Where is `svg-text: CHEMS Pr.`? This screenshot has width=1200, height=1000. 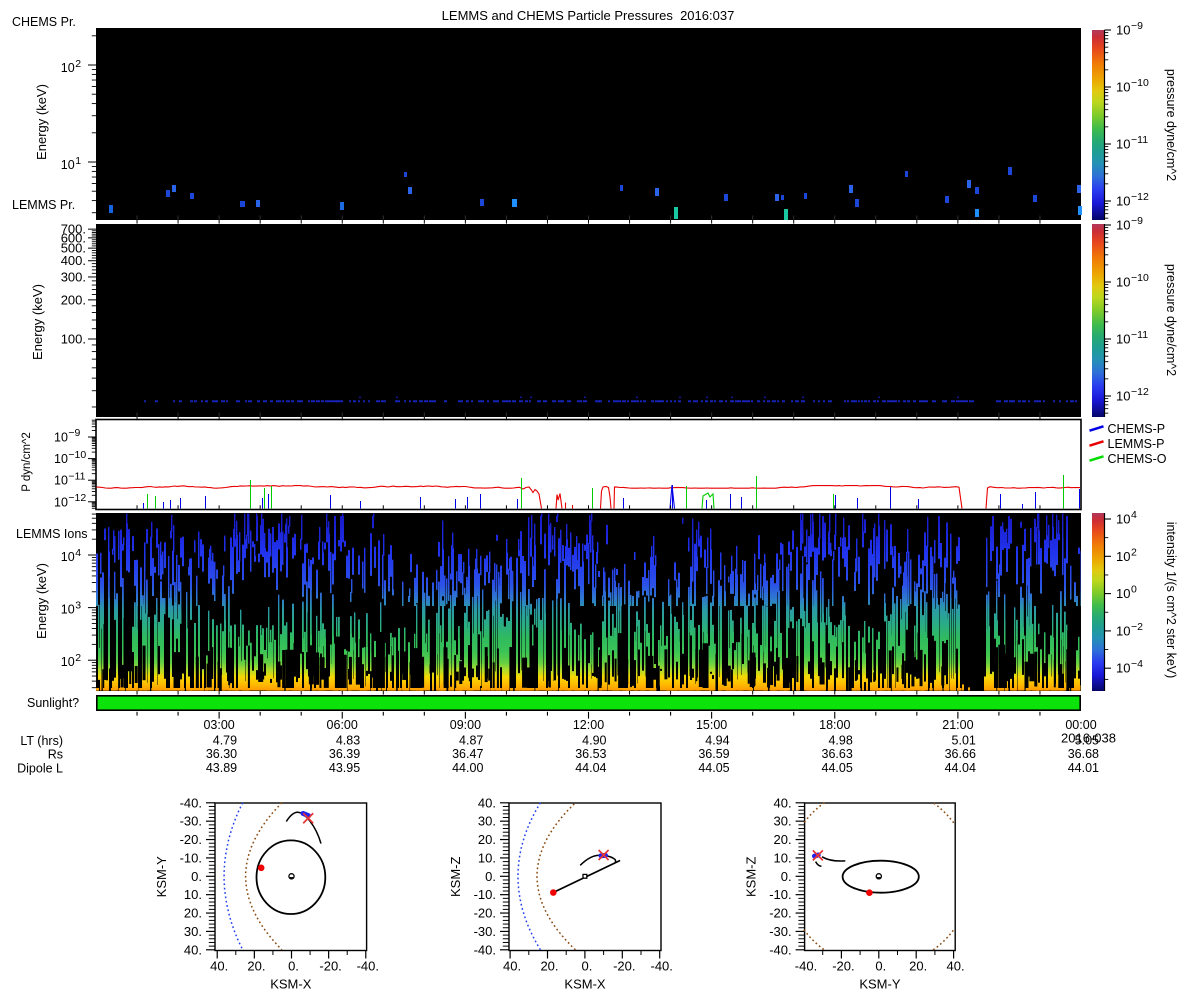
svg-text: CHEMS Pr. is located at coordinates (44, 22).